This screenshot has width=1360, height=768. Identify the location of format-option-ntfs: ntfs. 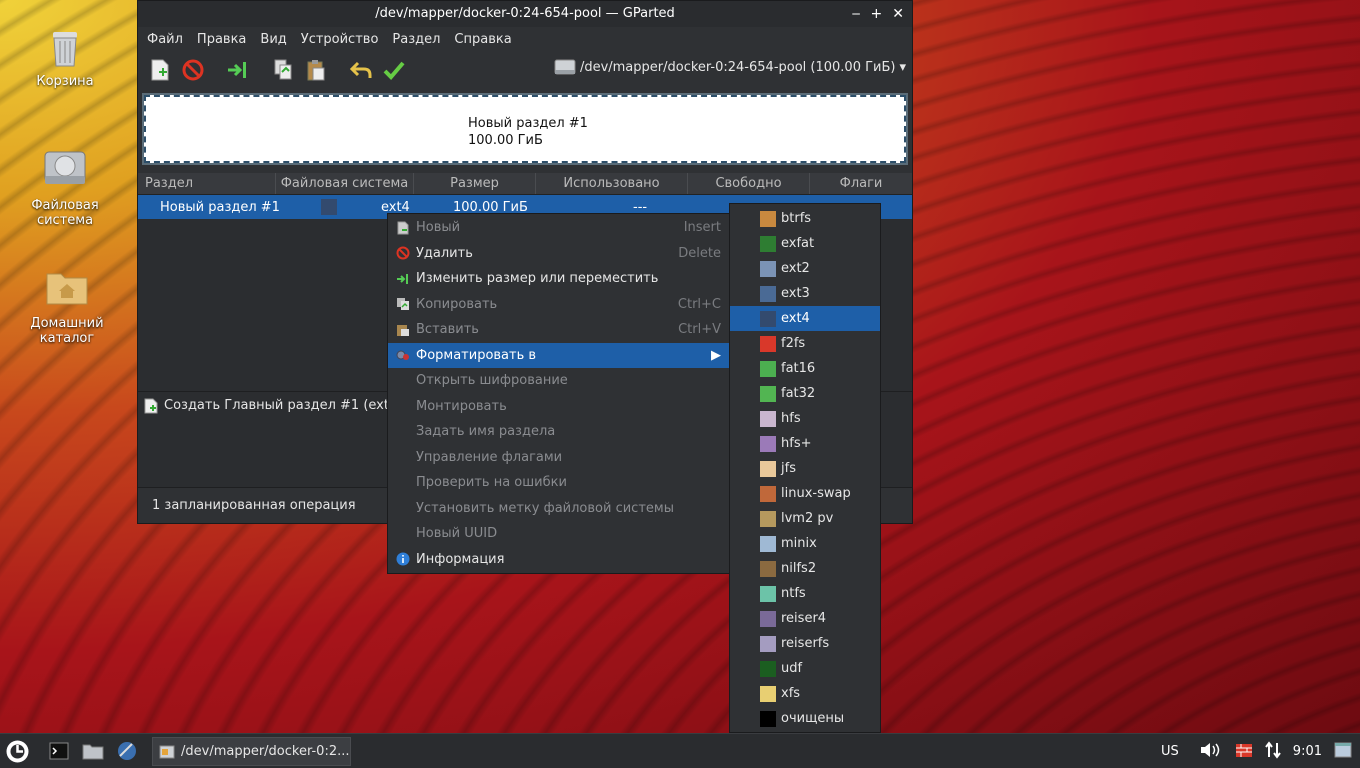
(805, 593).